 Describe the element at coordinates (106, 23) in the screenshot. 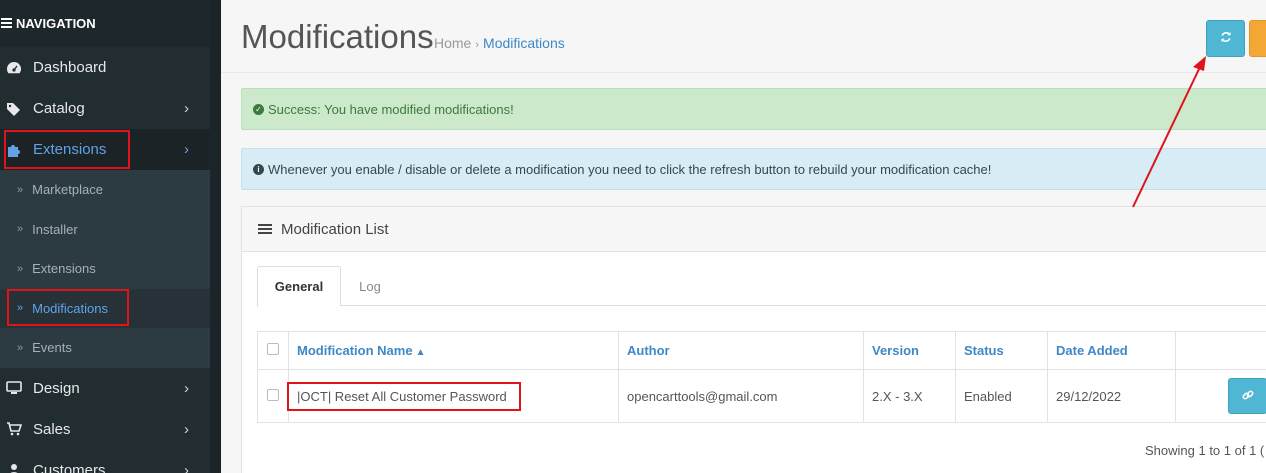

I see `nav-header: NAVIGATION` at that location.